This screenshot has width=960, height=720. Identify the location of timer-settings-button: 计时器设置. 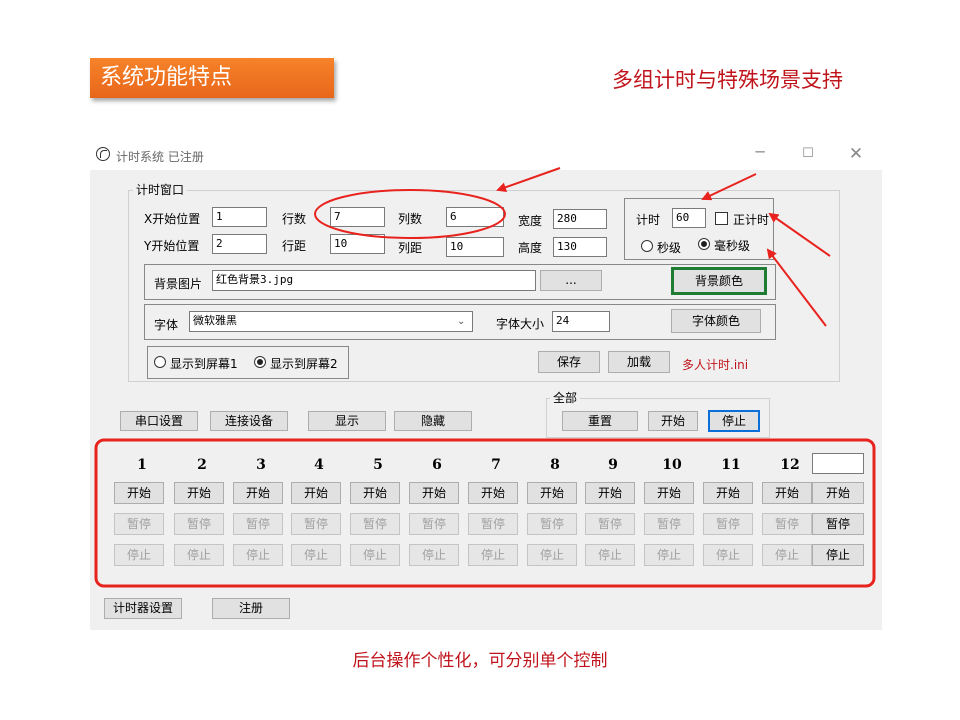
(143, 608).